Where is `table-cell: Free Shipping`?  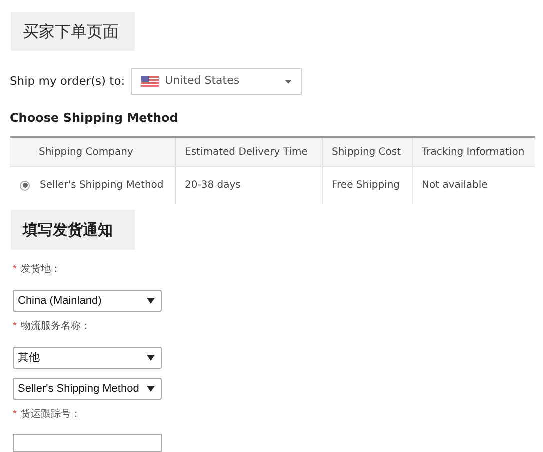
table-cell: Free Shipping is located at coordinates (367, 185).